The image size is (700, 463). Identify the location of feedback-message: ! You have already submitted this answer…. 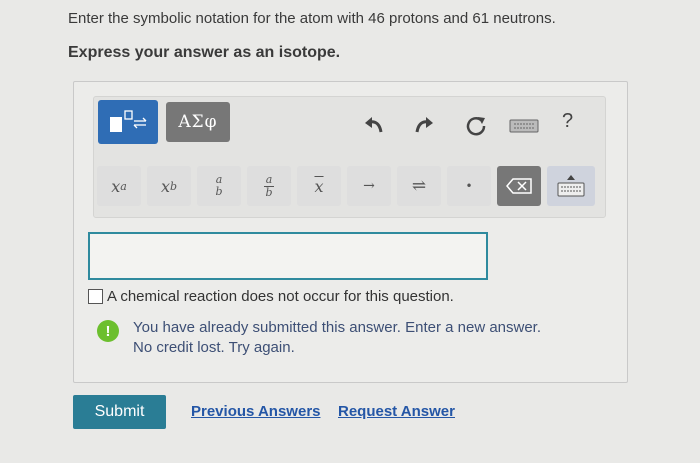
(319, 338).